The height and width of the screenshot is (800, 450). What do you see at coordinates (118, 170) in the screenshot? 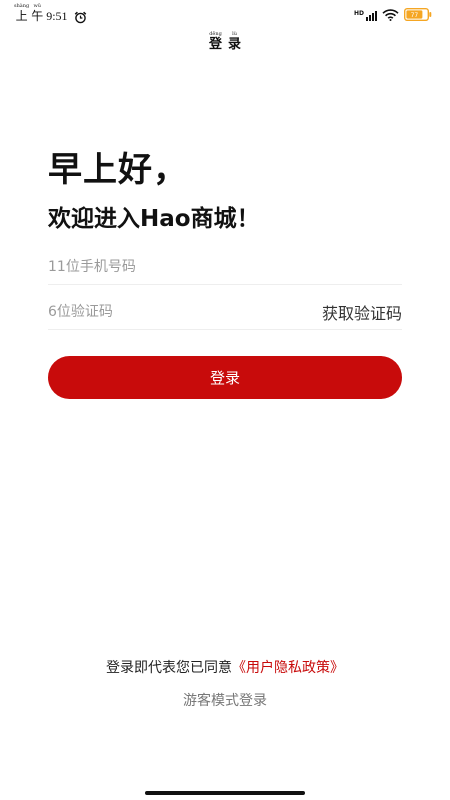
I see `greeting-heading: 早上好，` at bounding box center [118, 170].